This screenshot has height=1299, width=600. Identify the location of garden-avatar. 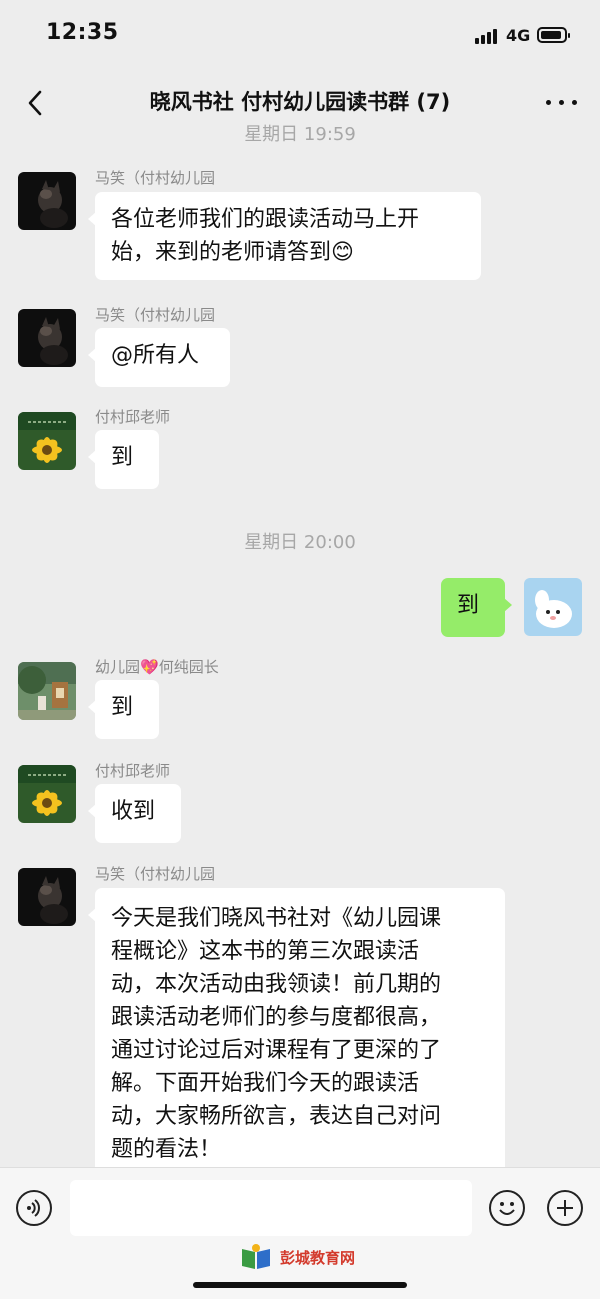
(47, 691).